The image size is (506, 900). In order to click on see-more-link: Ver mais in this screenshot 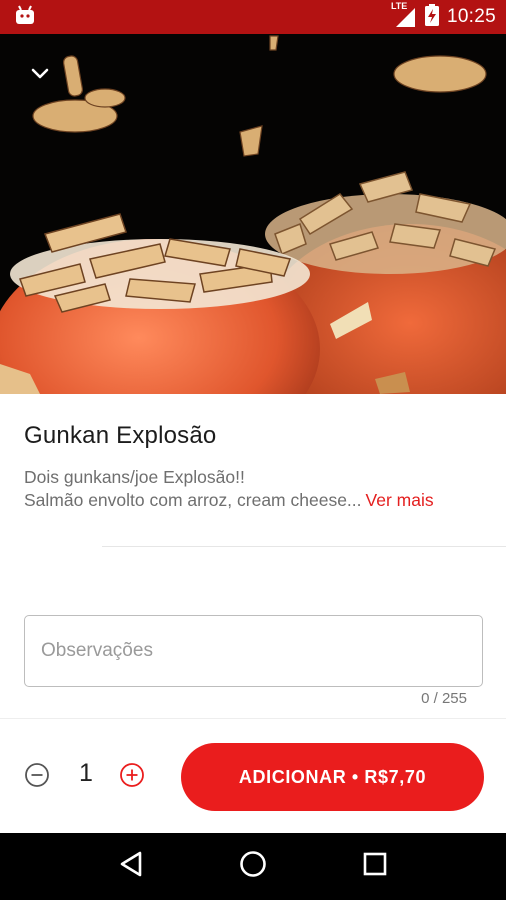, I will do `click(400, 500)`.